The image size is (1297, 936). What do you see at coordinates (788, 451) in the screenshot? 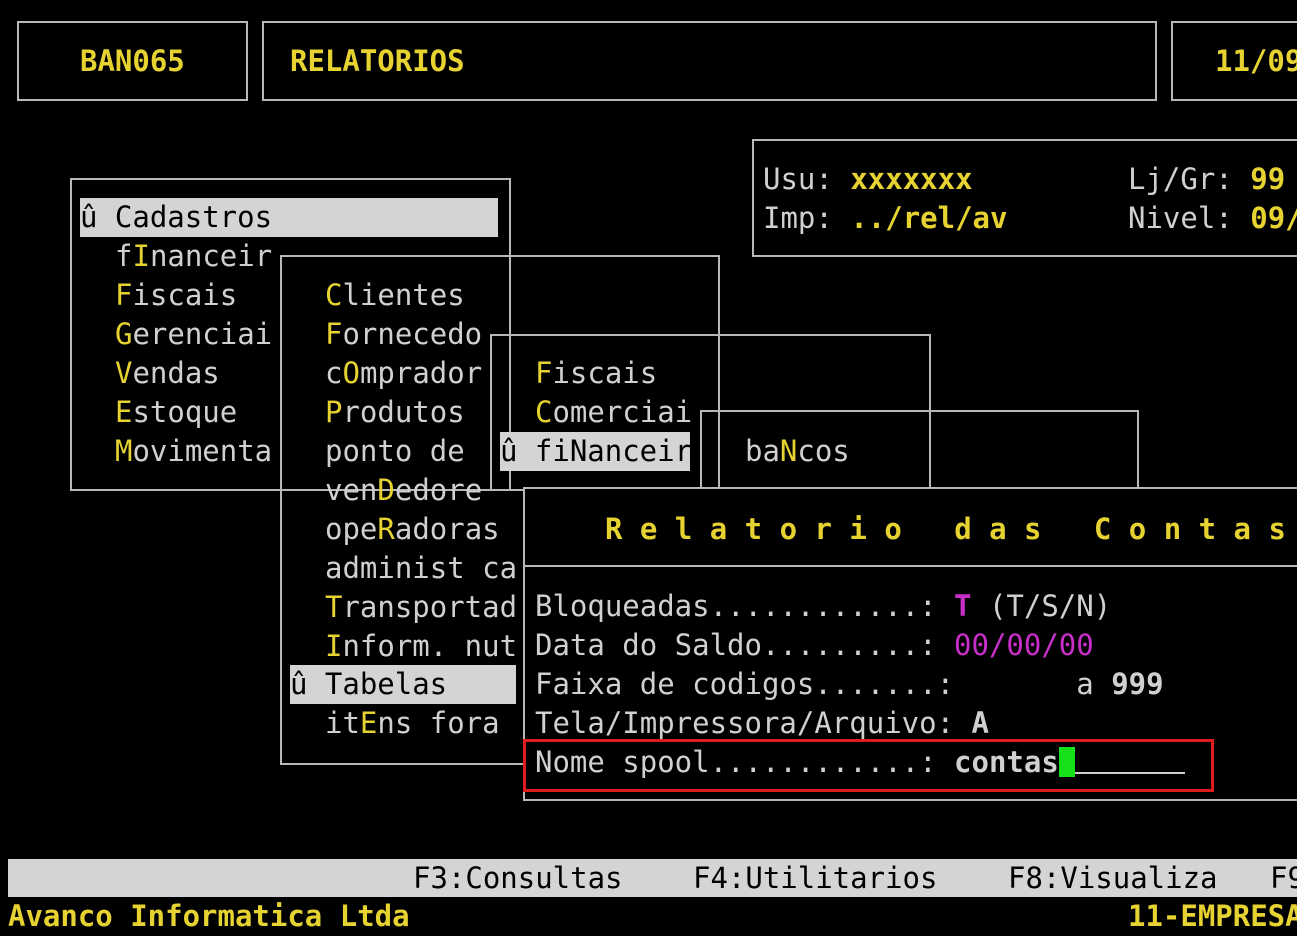
I see `hotkey: N` at bounding box center [788, 451].